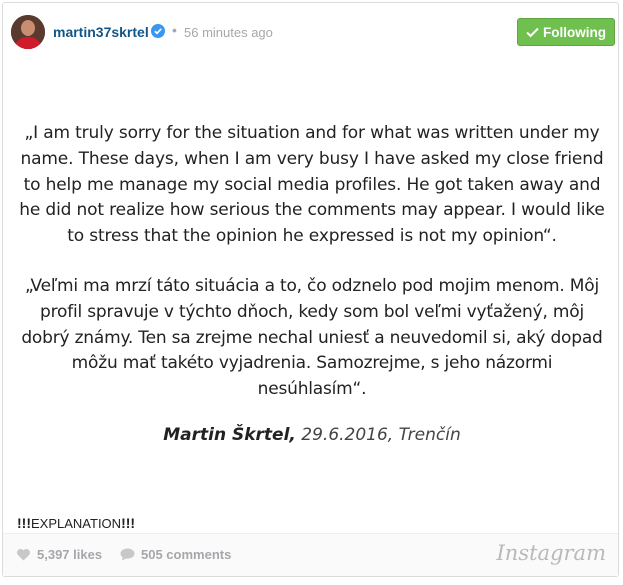 The image size is (623, 585). I want to click on post-caption: !!!EXPLANATION!!!, so click(76, 523).